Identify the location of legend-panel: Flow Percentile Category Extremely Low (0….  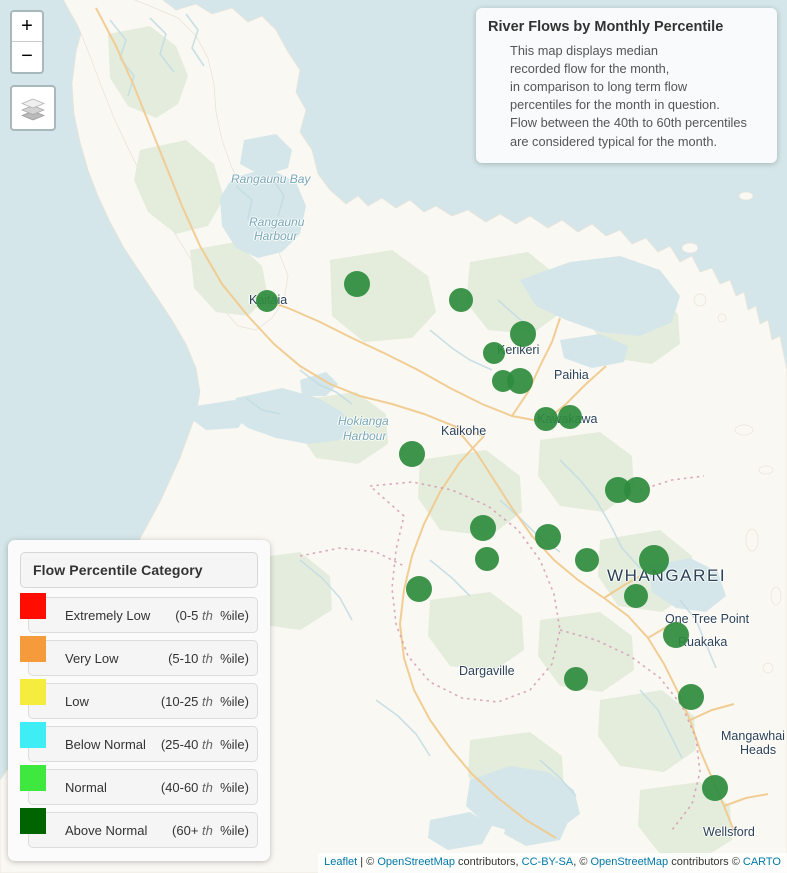
(139, 700).